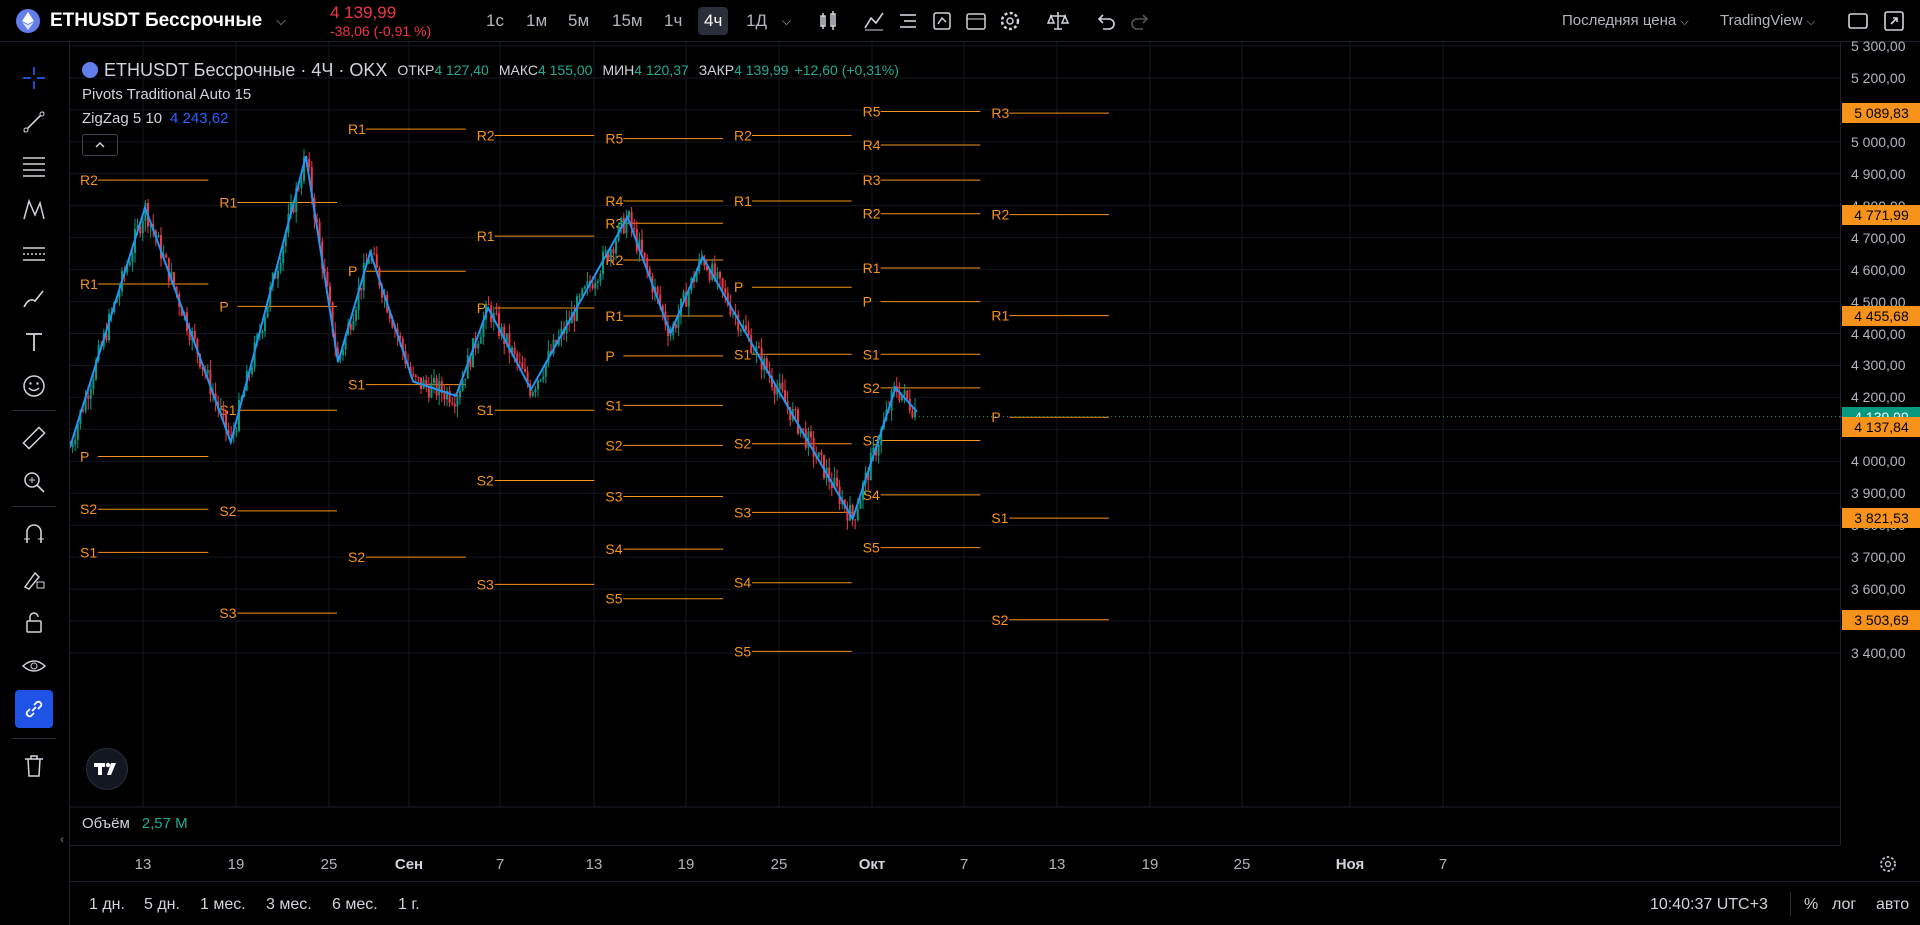 The width and height of the screenshot is (1920, 925). I want to click on price-tick-label: 4 400,00, so click(1878, 333).